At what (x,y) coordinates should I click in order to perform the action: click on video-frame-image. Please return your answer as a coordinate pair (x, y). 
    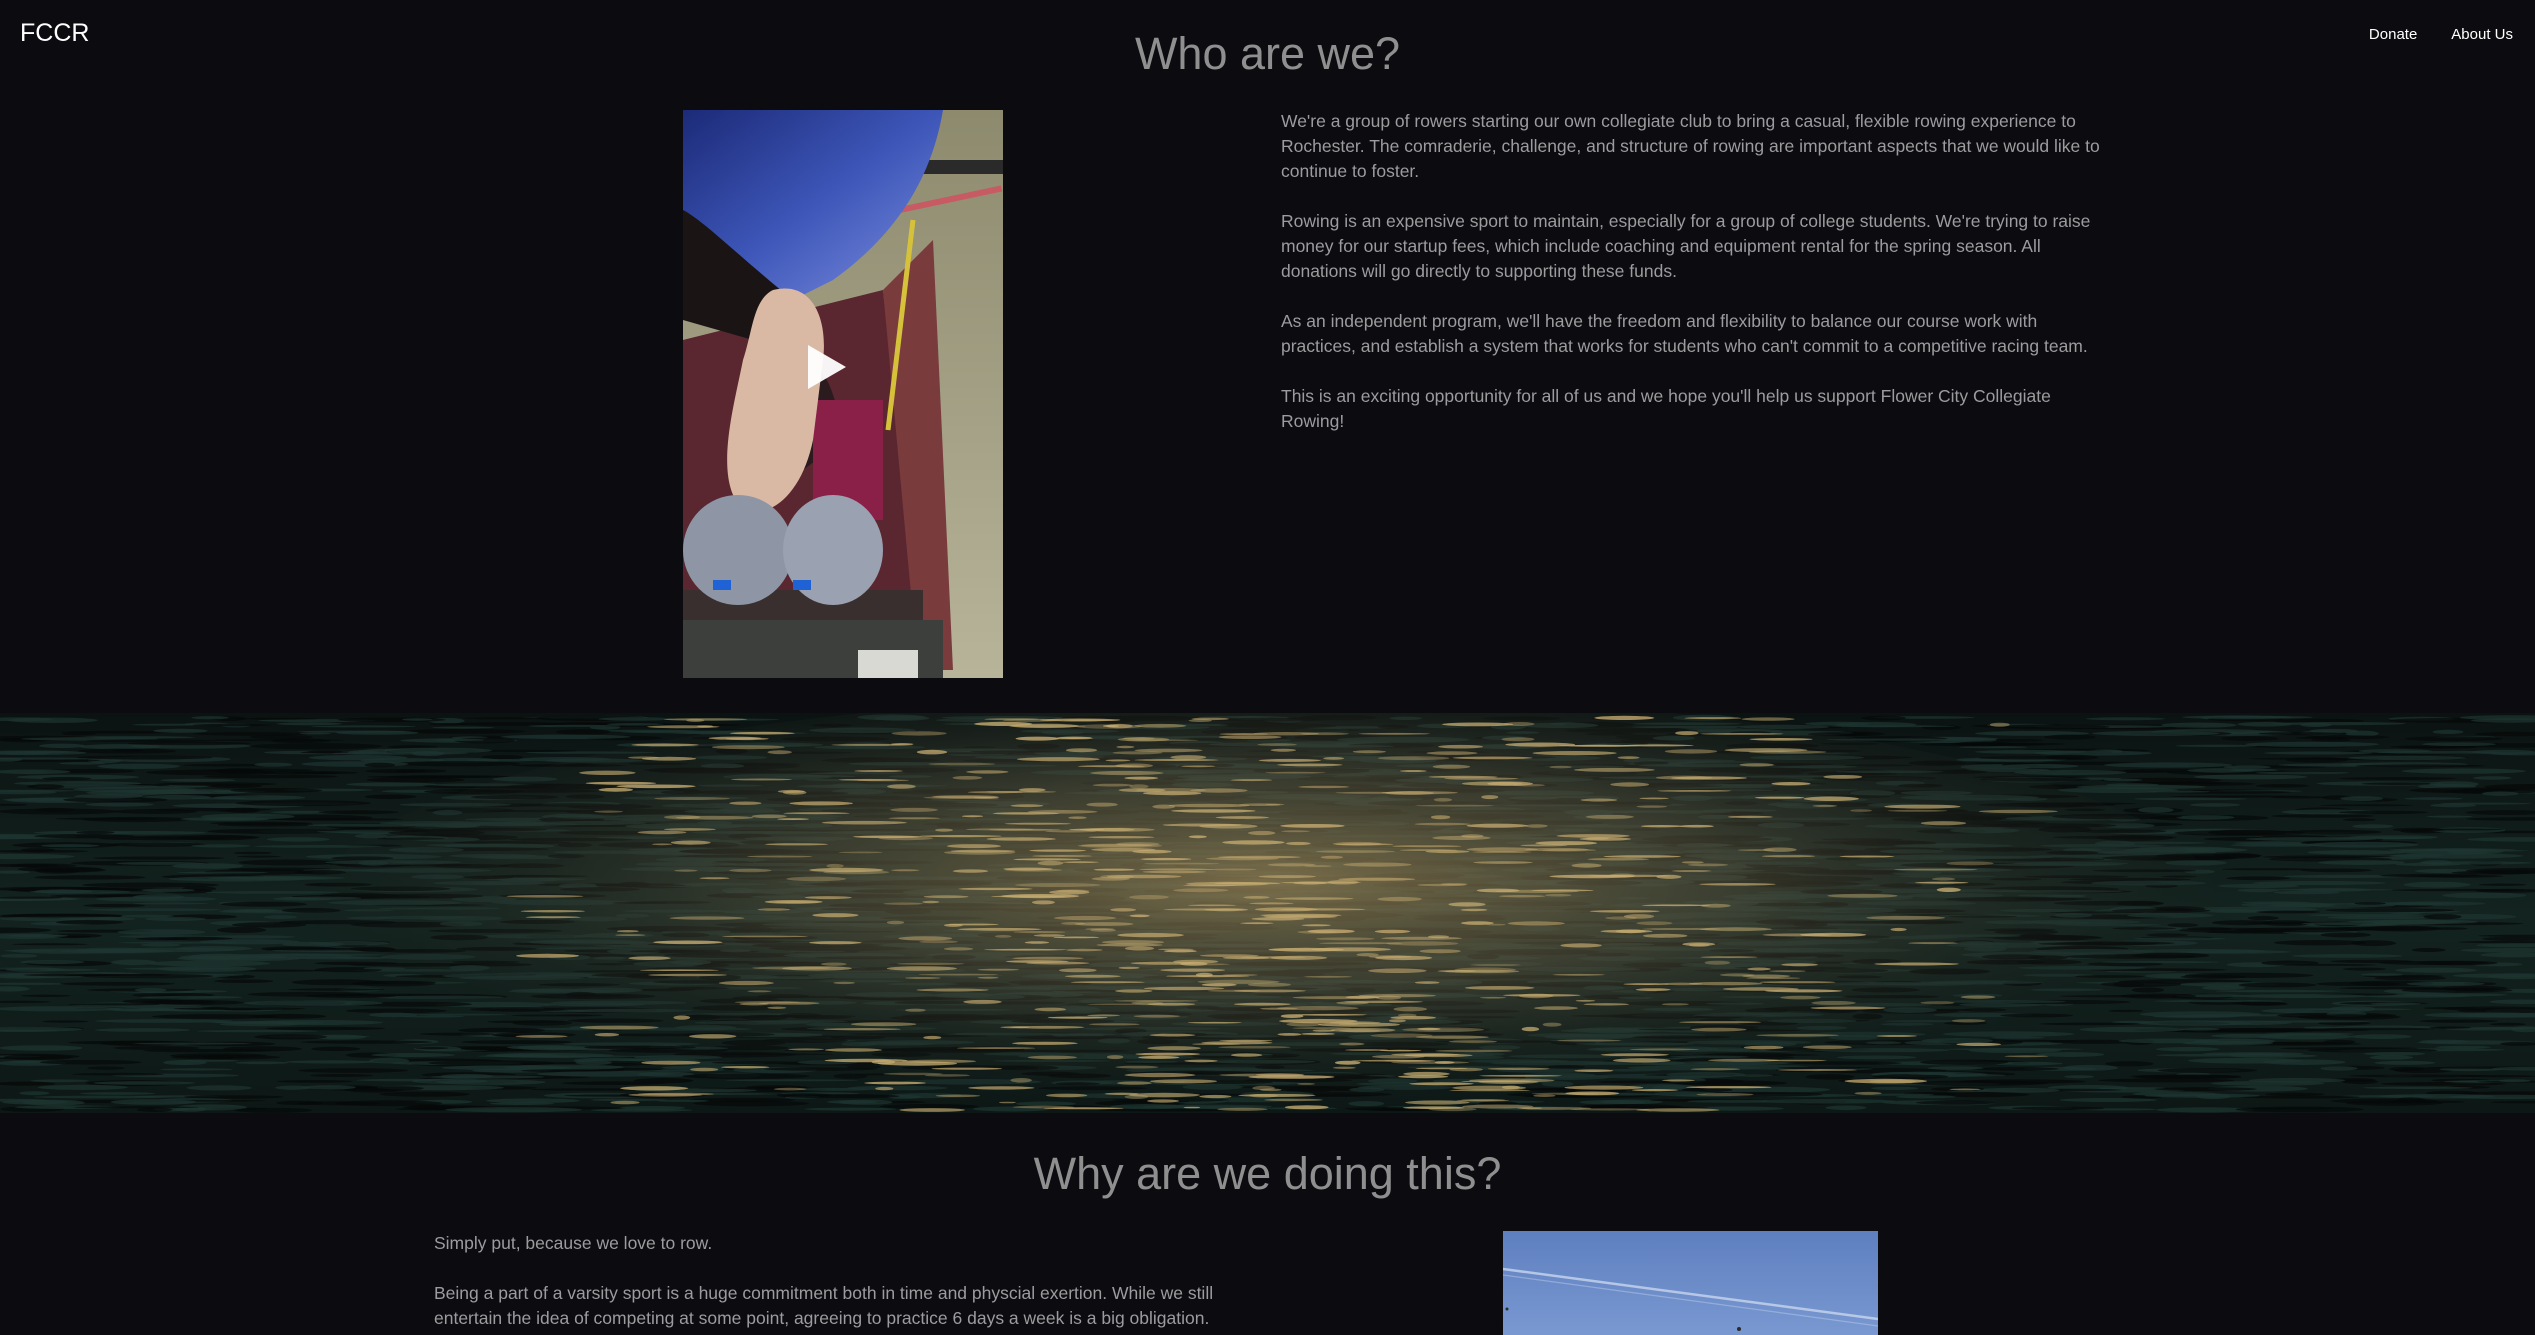
    Looking at the image, I should click on (843, 394).